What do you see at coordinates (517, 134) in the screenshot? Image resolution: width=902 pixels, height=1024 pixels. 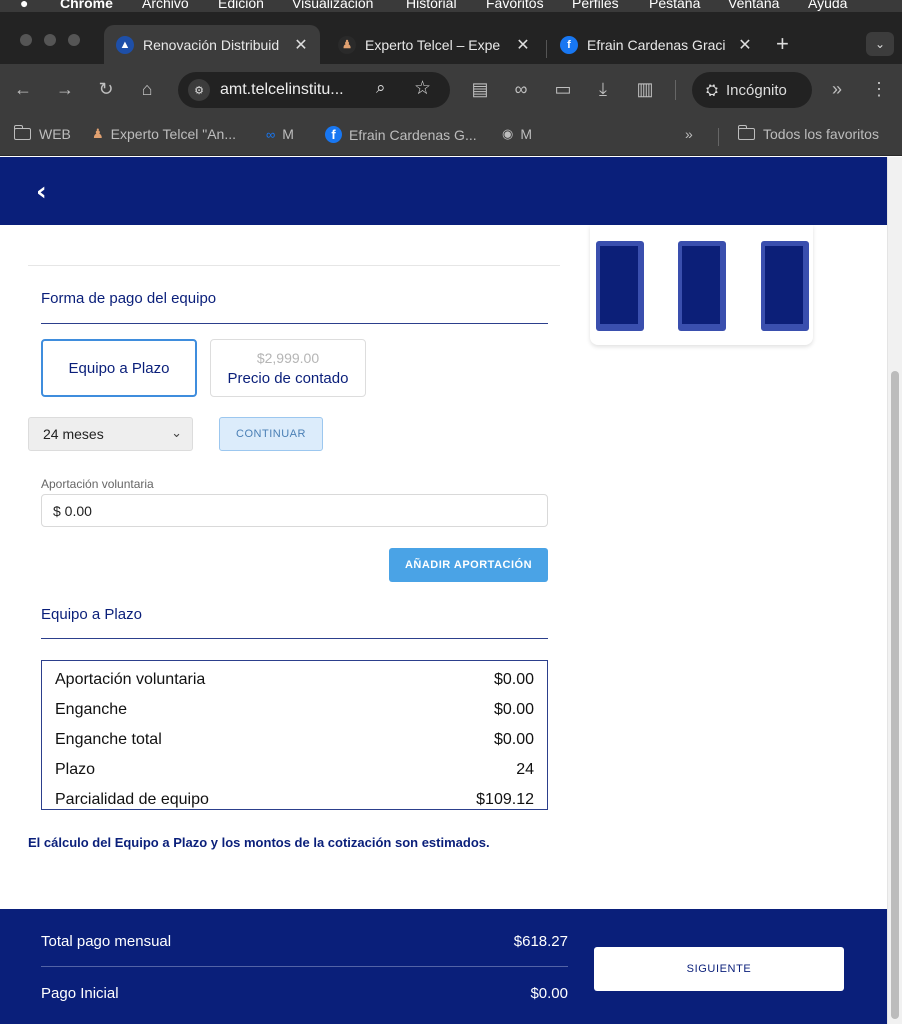 I see `bookmark-m: ◉ M` at bounding box center [517, 134].